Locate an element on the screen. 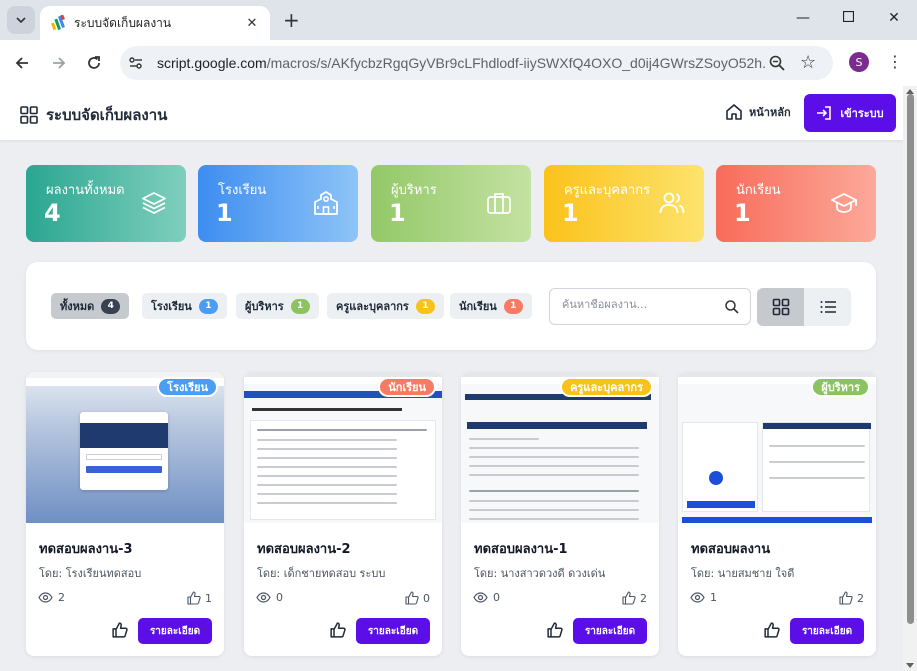 This screenshot has height=671, width=917. arrow-left-icon is located at coordinates (21, 63).